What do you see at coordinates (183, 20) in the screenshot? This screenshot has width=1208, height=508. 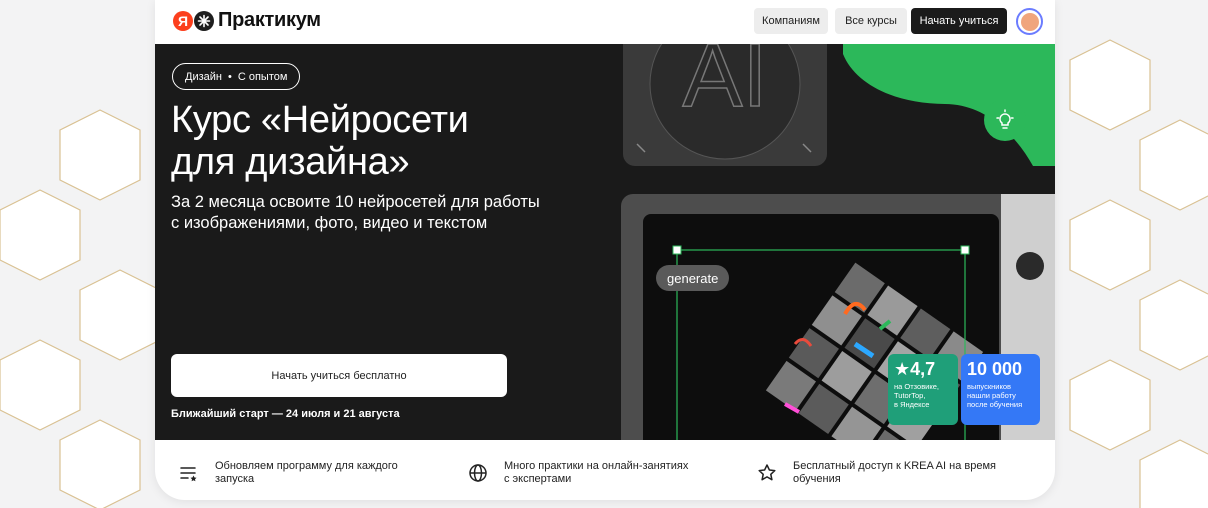 I see `yandex-logo-icon: Я` at bounding box center [183, 20].